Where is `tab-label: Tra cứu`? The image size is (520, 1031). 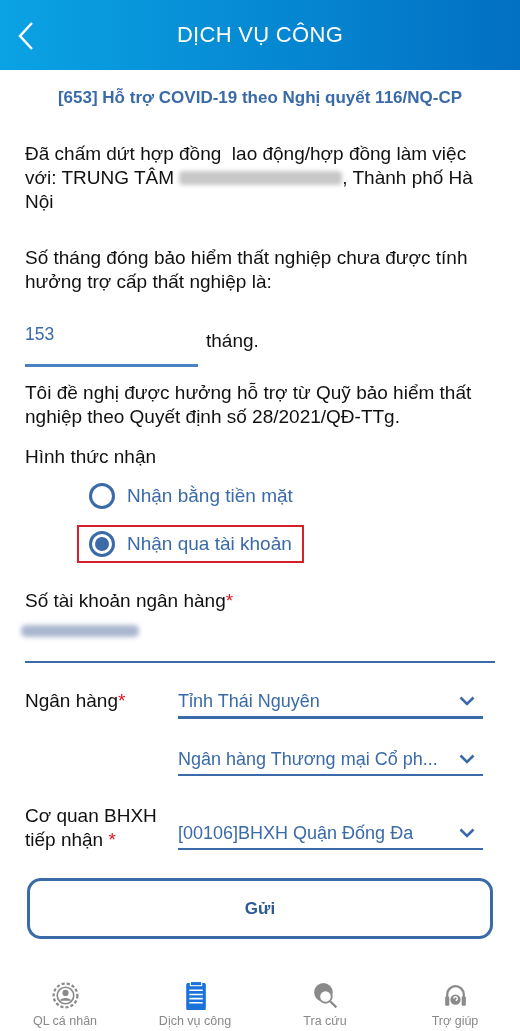
tab-label: Tra cứu is located at coordinates (325, 1021).